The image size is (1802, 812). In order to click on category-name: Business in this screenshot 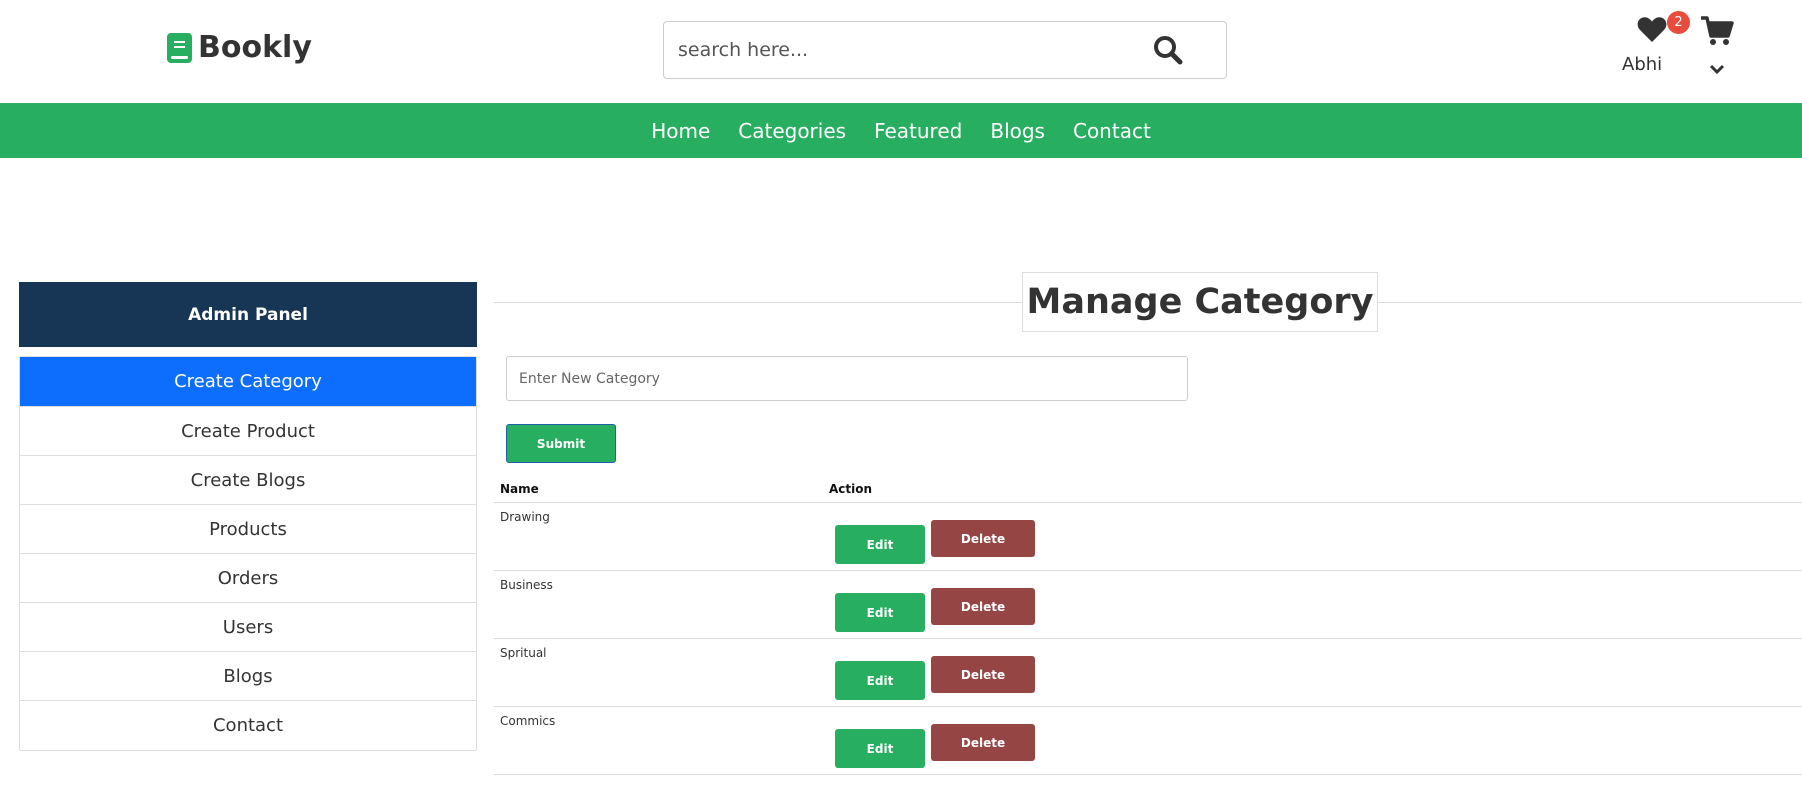, I will do `click(526, 585)`.